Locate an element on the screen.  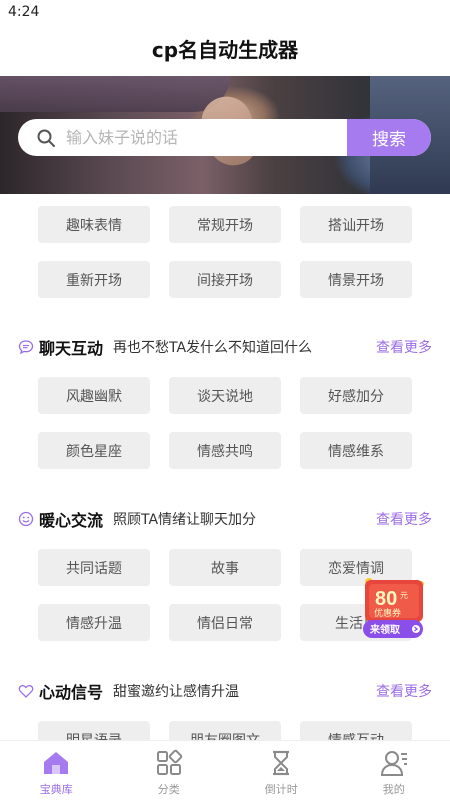
bottom-tab-bar: 宝典库 分类 倒计时 我的 is located at coordinates (225, 770).